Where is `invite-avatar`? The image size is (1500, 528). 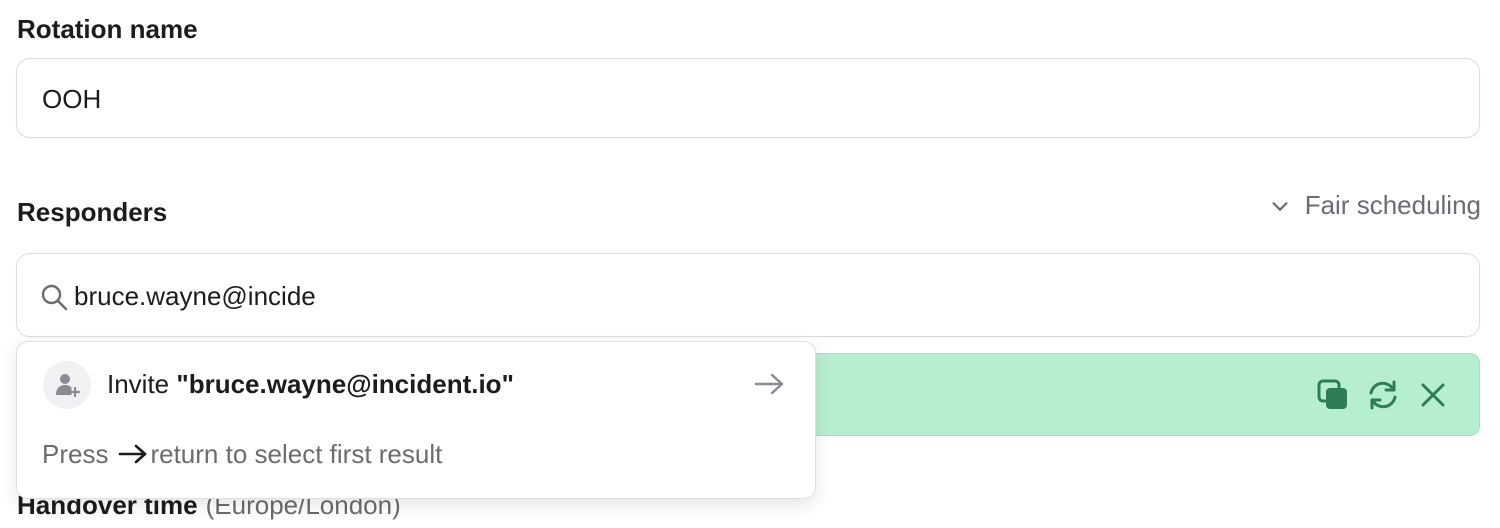 invite-avatar is located at coordinates (67, 385).